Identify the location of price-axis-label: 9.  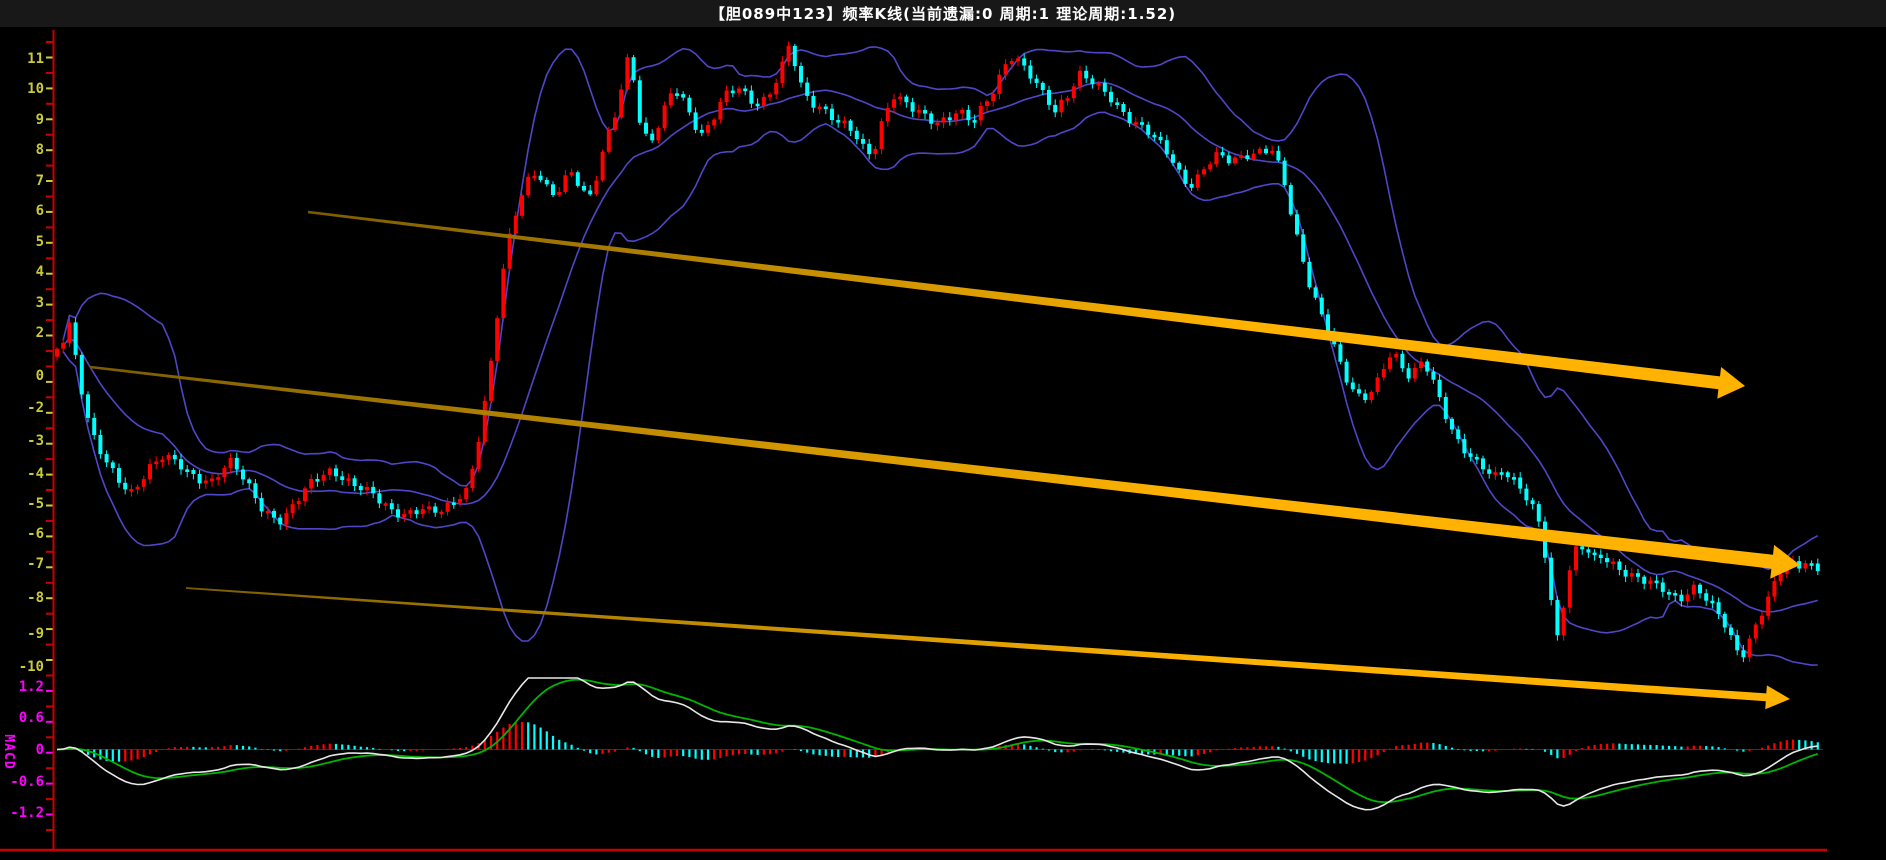
(40, 120).